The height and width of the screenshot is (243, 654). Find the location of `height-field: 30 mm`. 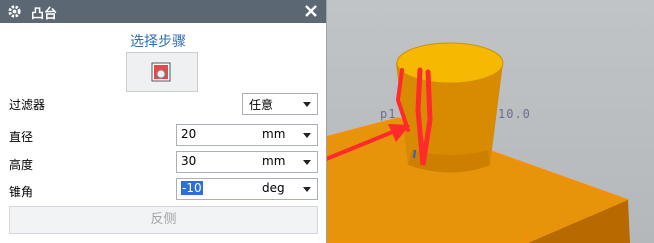

height-field: 30 mm is located at coordinates (247, 162).